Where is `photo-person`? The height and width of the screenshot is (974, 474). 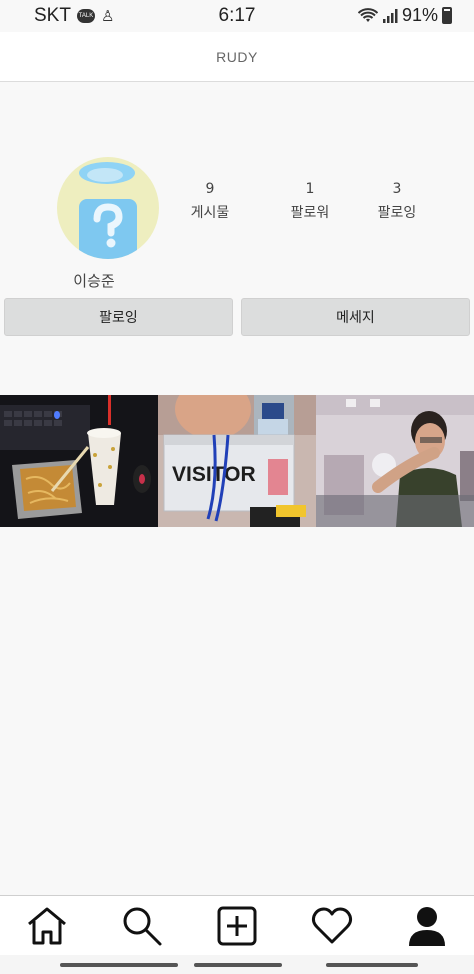 photo-person is located at coordinates (395, 461).